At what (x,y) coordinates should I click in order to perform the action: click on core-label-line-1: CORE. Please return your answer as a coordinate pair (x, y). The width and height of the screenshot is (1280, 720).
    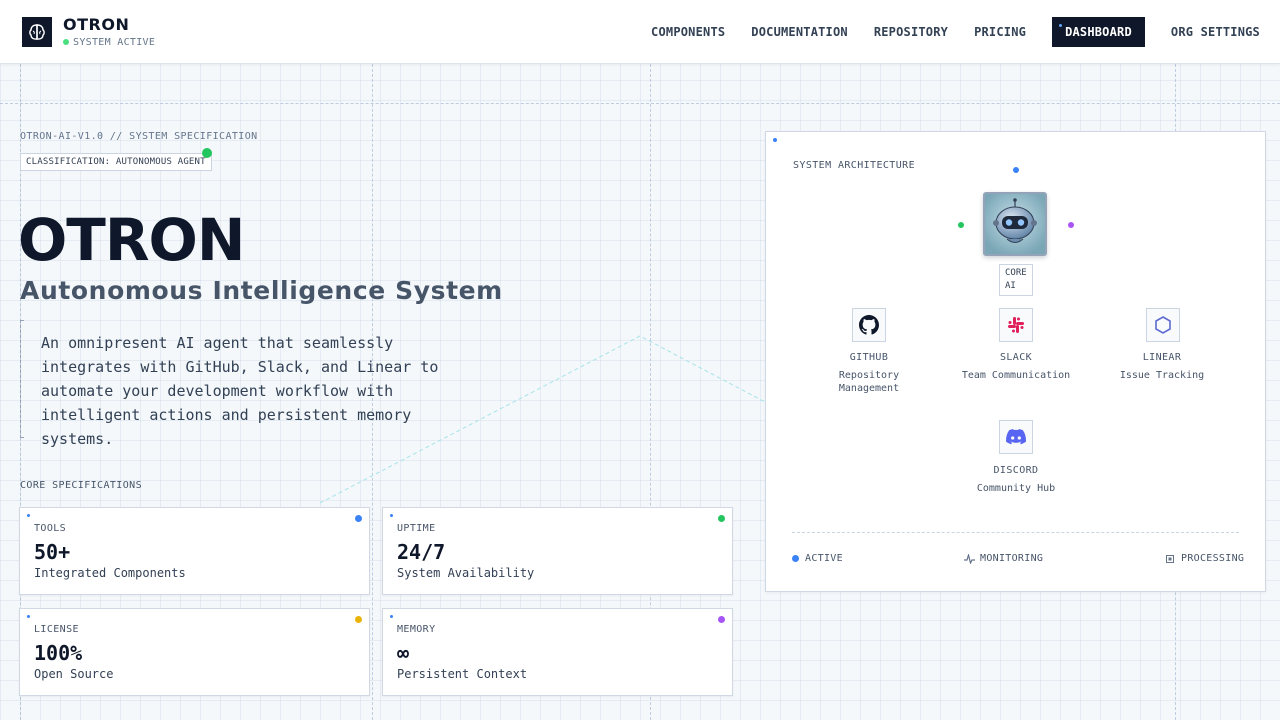
    Looking at the image, I should click on (1016, 273).